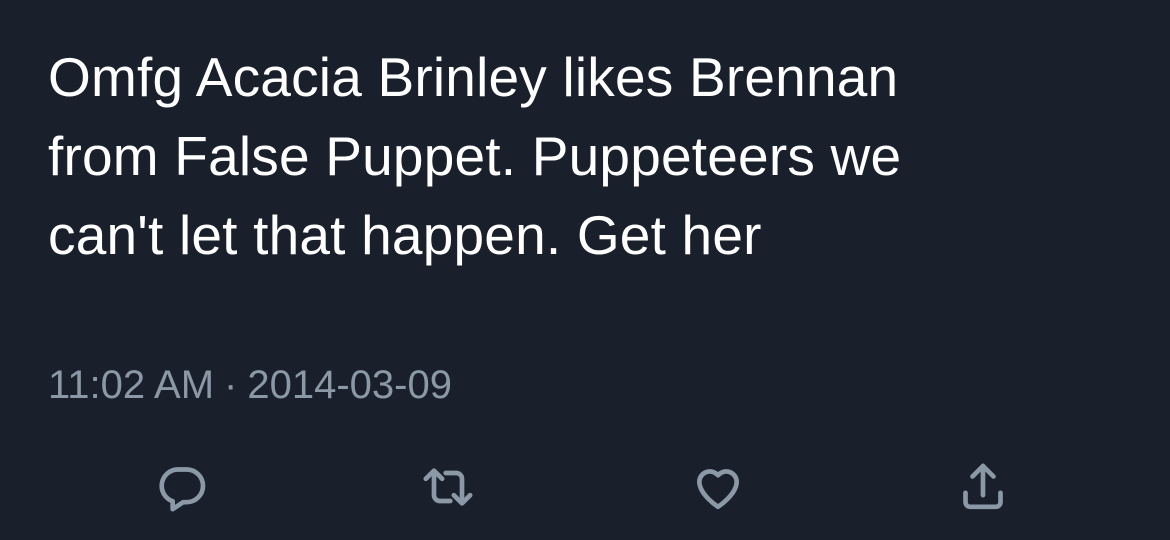  What do you see at coordinates (718, 489) in the screenshot?
I see `heart-icon` at bounding box center [718, 489].